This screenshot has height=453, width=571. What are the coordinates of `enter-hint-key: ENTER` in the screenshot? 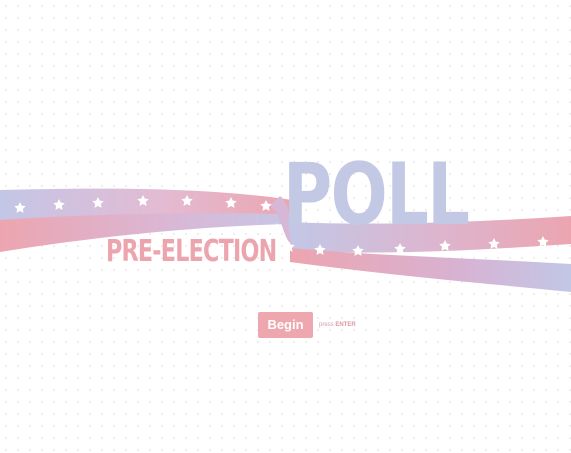 It's located at (345, 325).